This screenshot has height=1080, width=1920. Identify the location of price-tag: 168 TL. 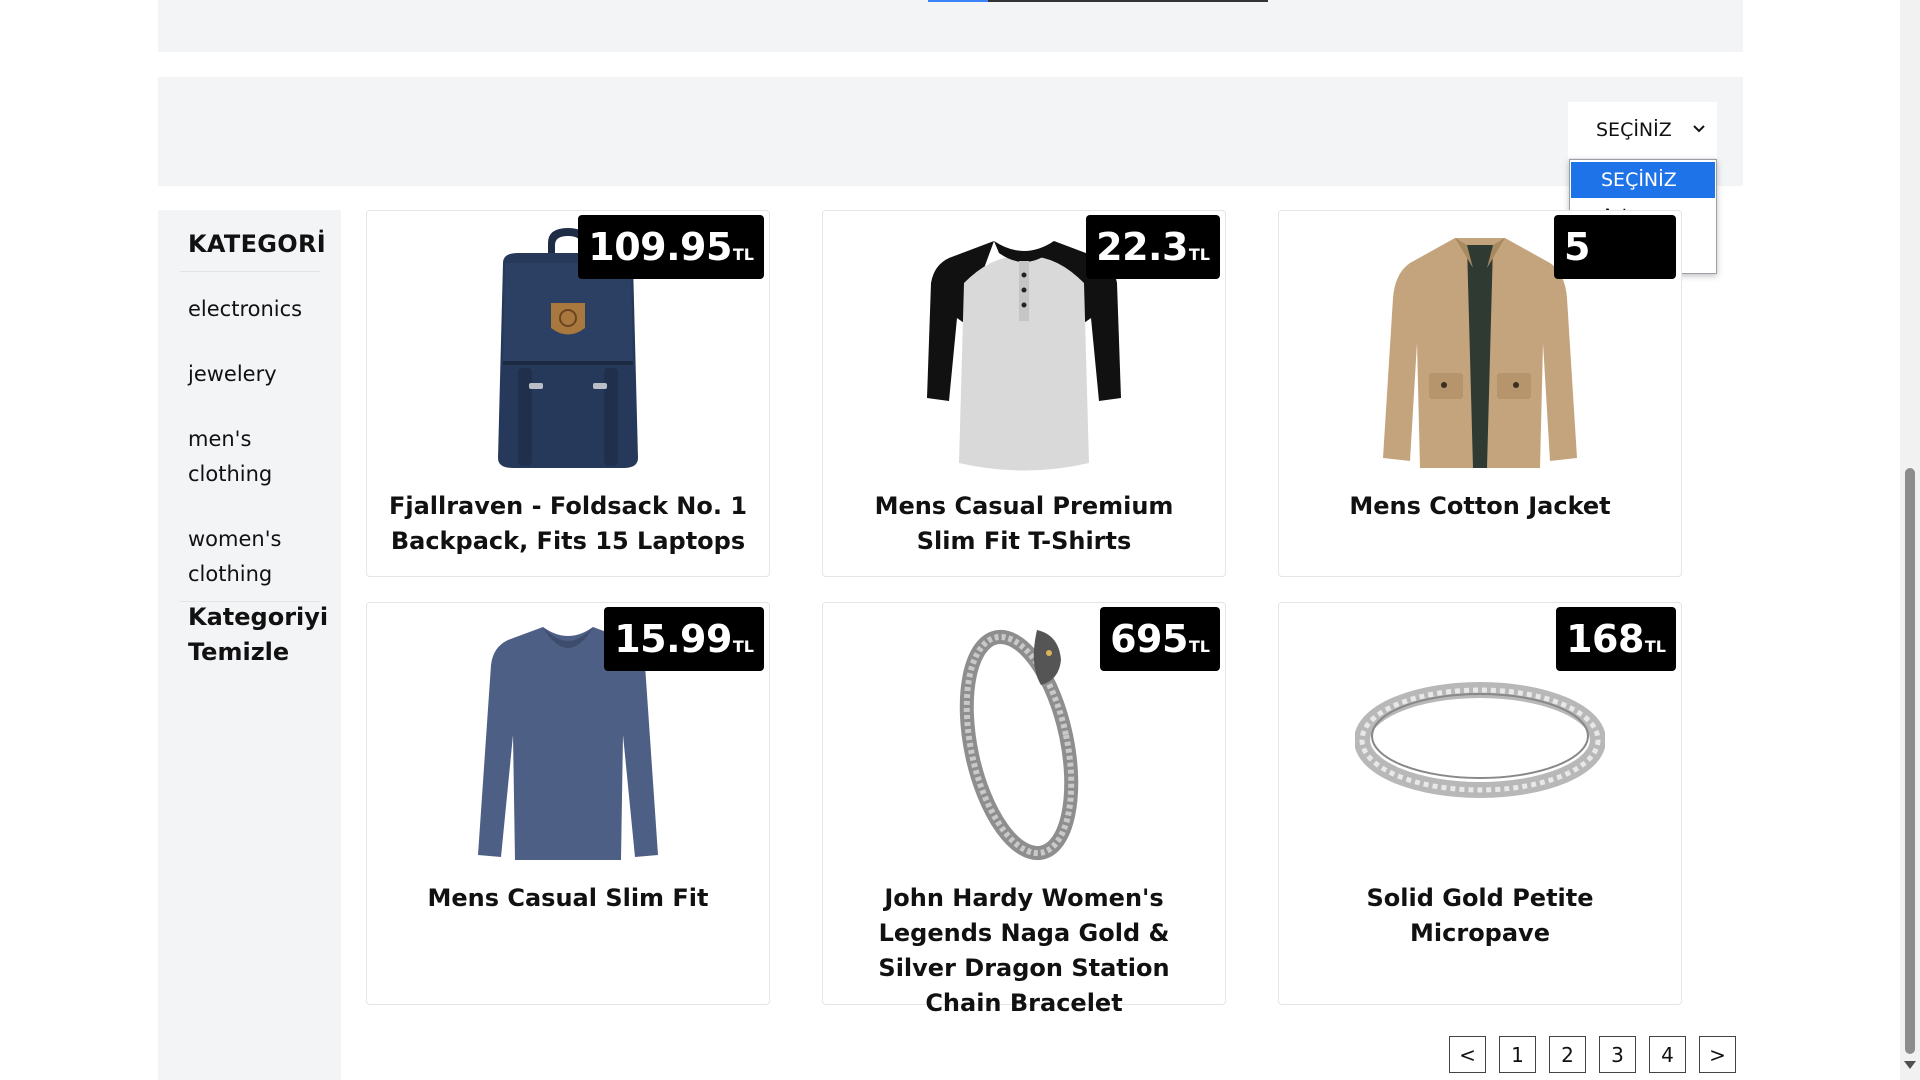
(1616, 639).